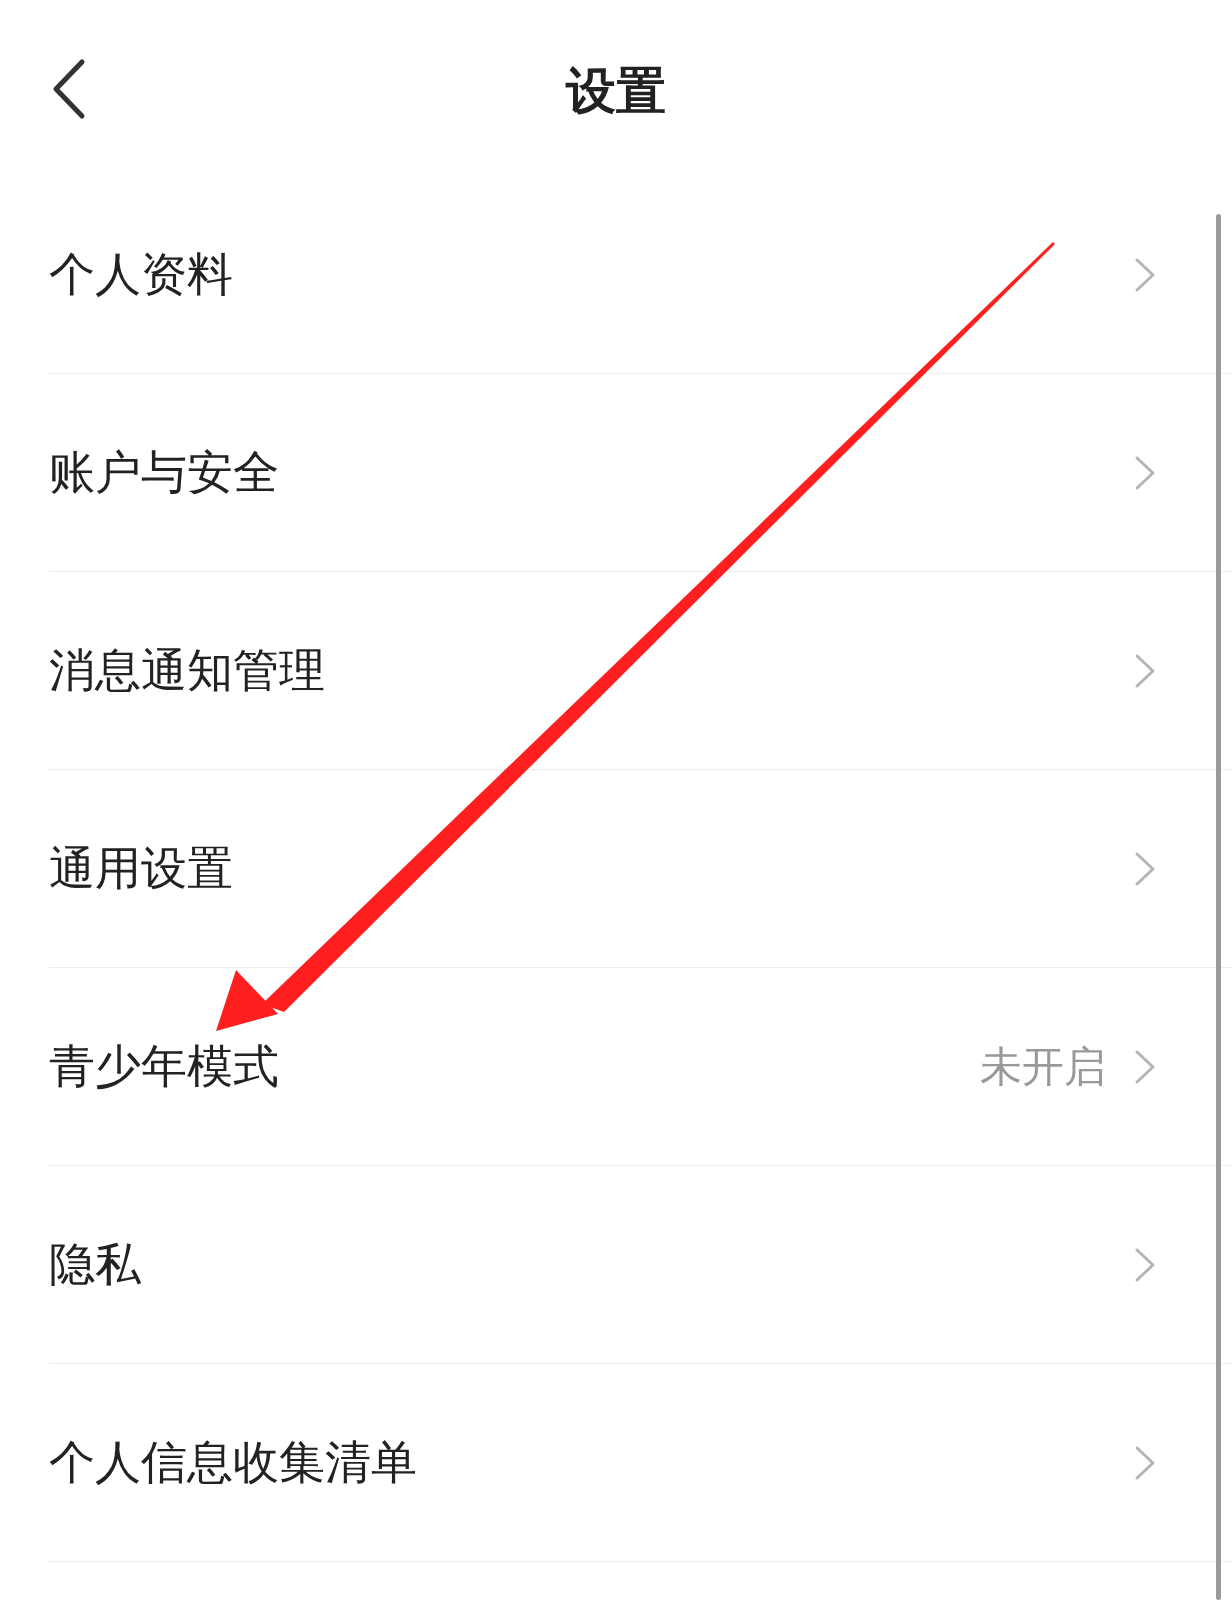 The width and height of the screenshot is (1232, 1600). What do you see at coordinates (1043, 1067) in the screenshot?
I see `status-text: 未开启` at bounding box center [1043, 1067].